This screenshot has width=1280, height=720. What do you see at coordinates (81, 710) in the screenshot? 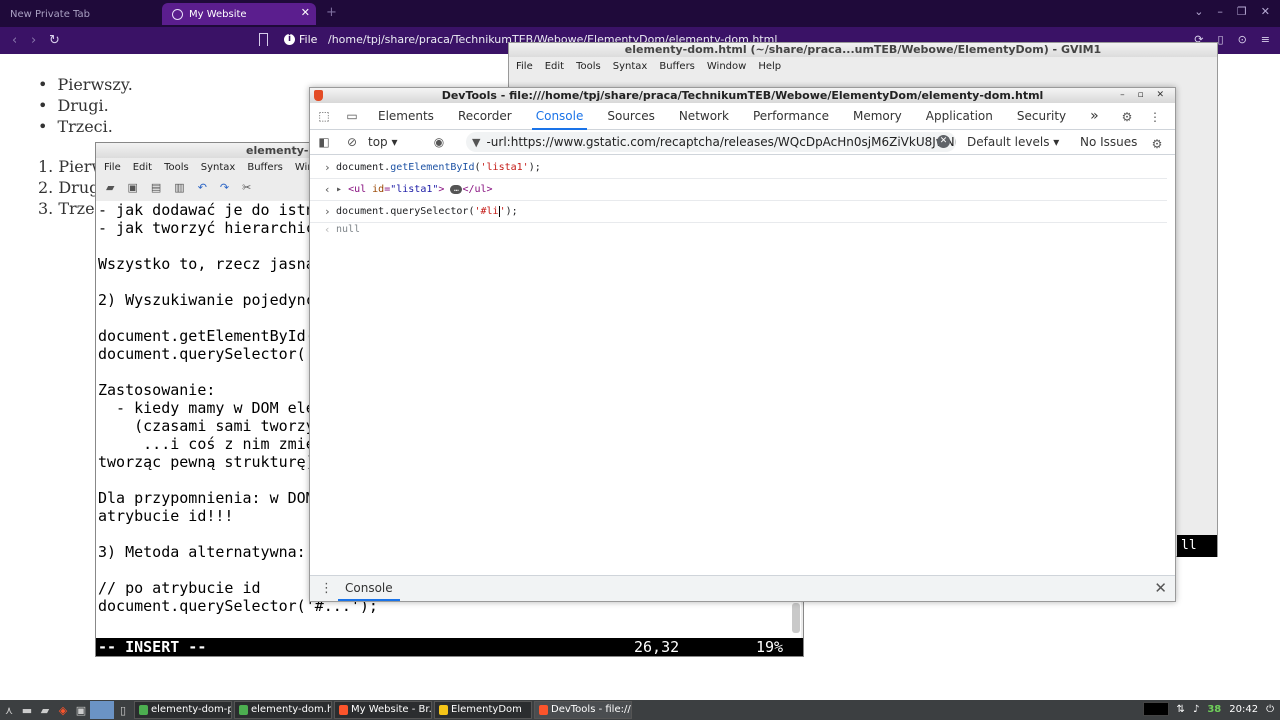
I see `terminal-launcher-icon: ▣` at bounding box center [81, 710].